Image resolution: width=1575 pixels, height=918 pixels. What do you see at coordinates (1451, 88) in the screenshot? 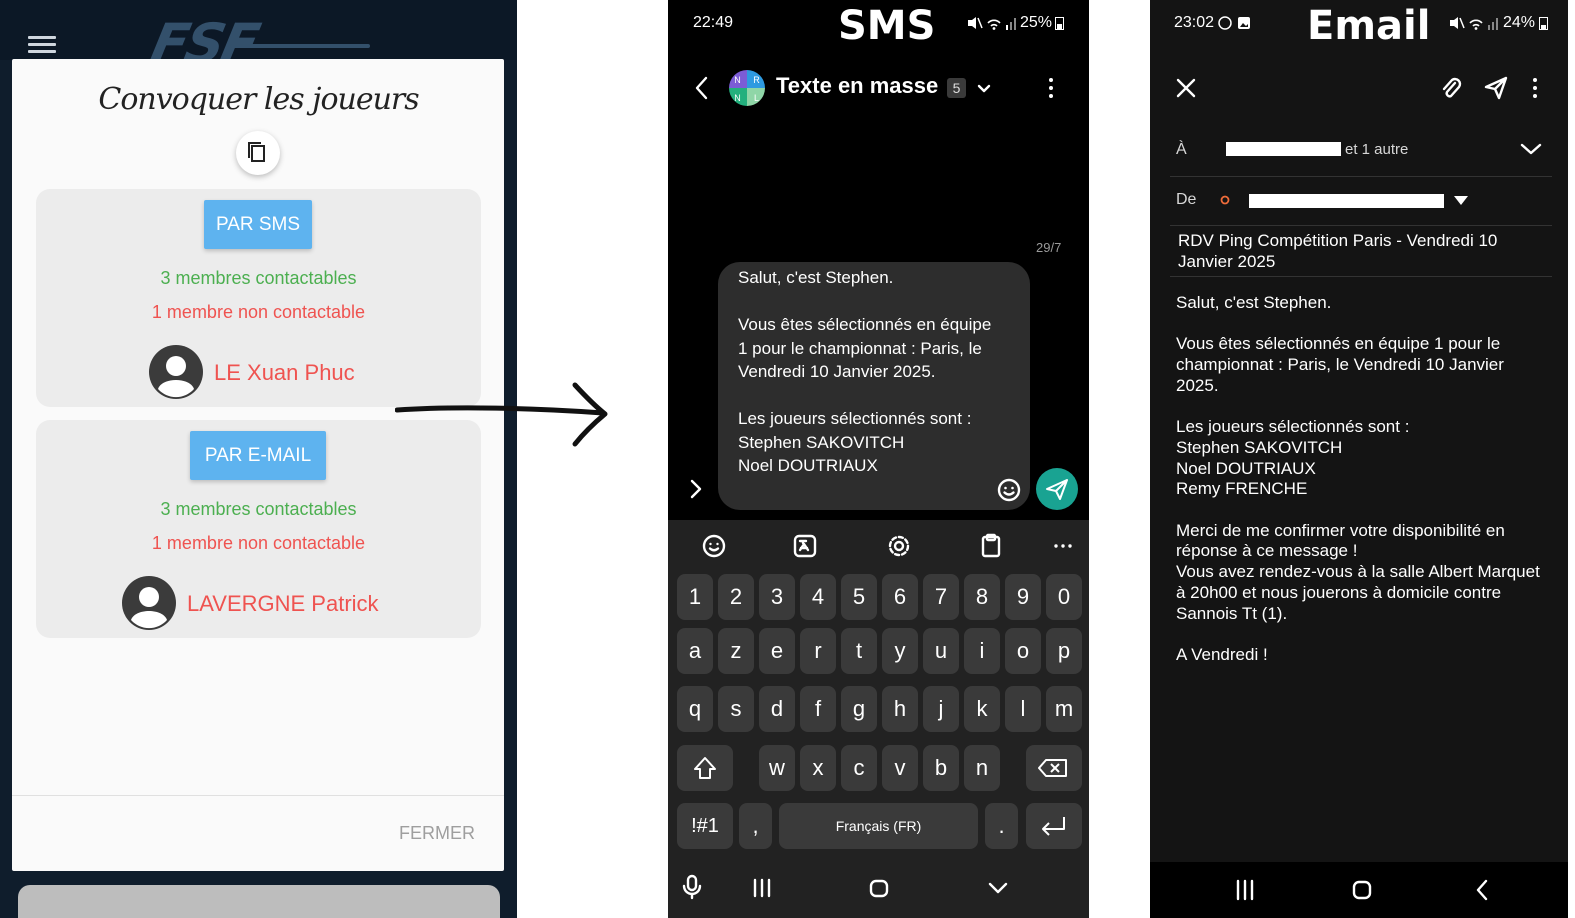
I see `attachment-icon` at bounding box center [1451, 88].